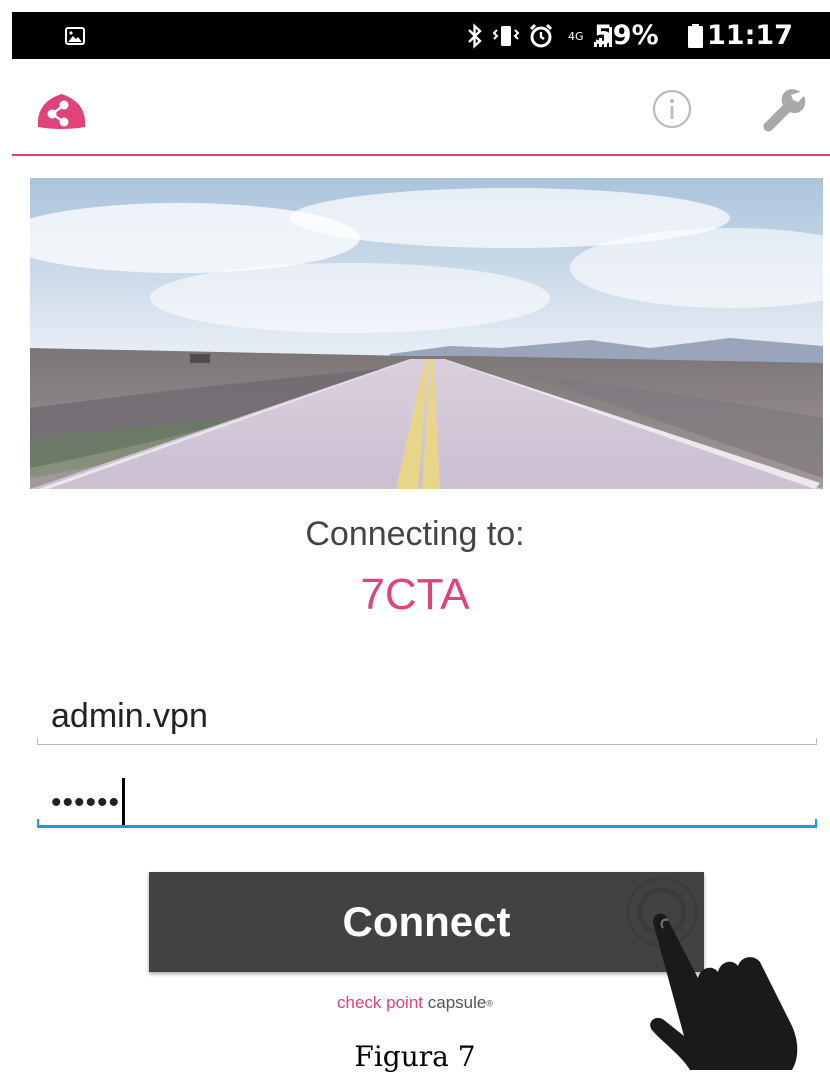 The height and width of the screenshot is (1073, 830). What do you see at coordinates (750, 35) in the screenshot?
I see `clock: 11:17` at bounding box center [750, 35].